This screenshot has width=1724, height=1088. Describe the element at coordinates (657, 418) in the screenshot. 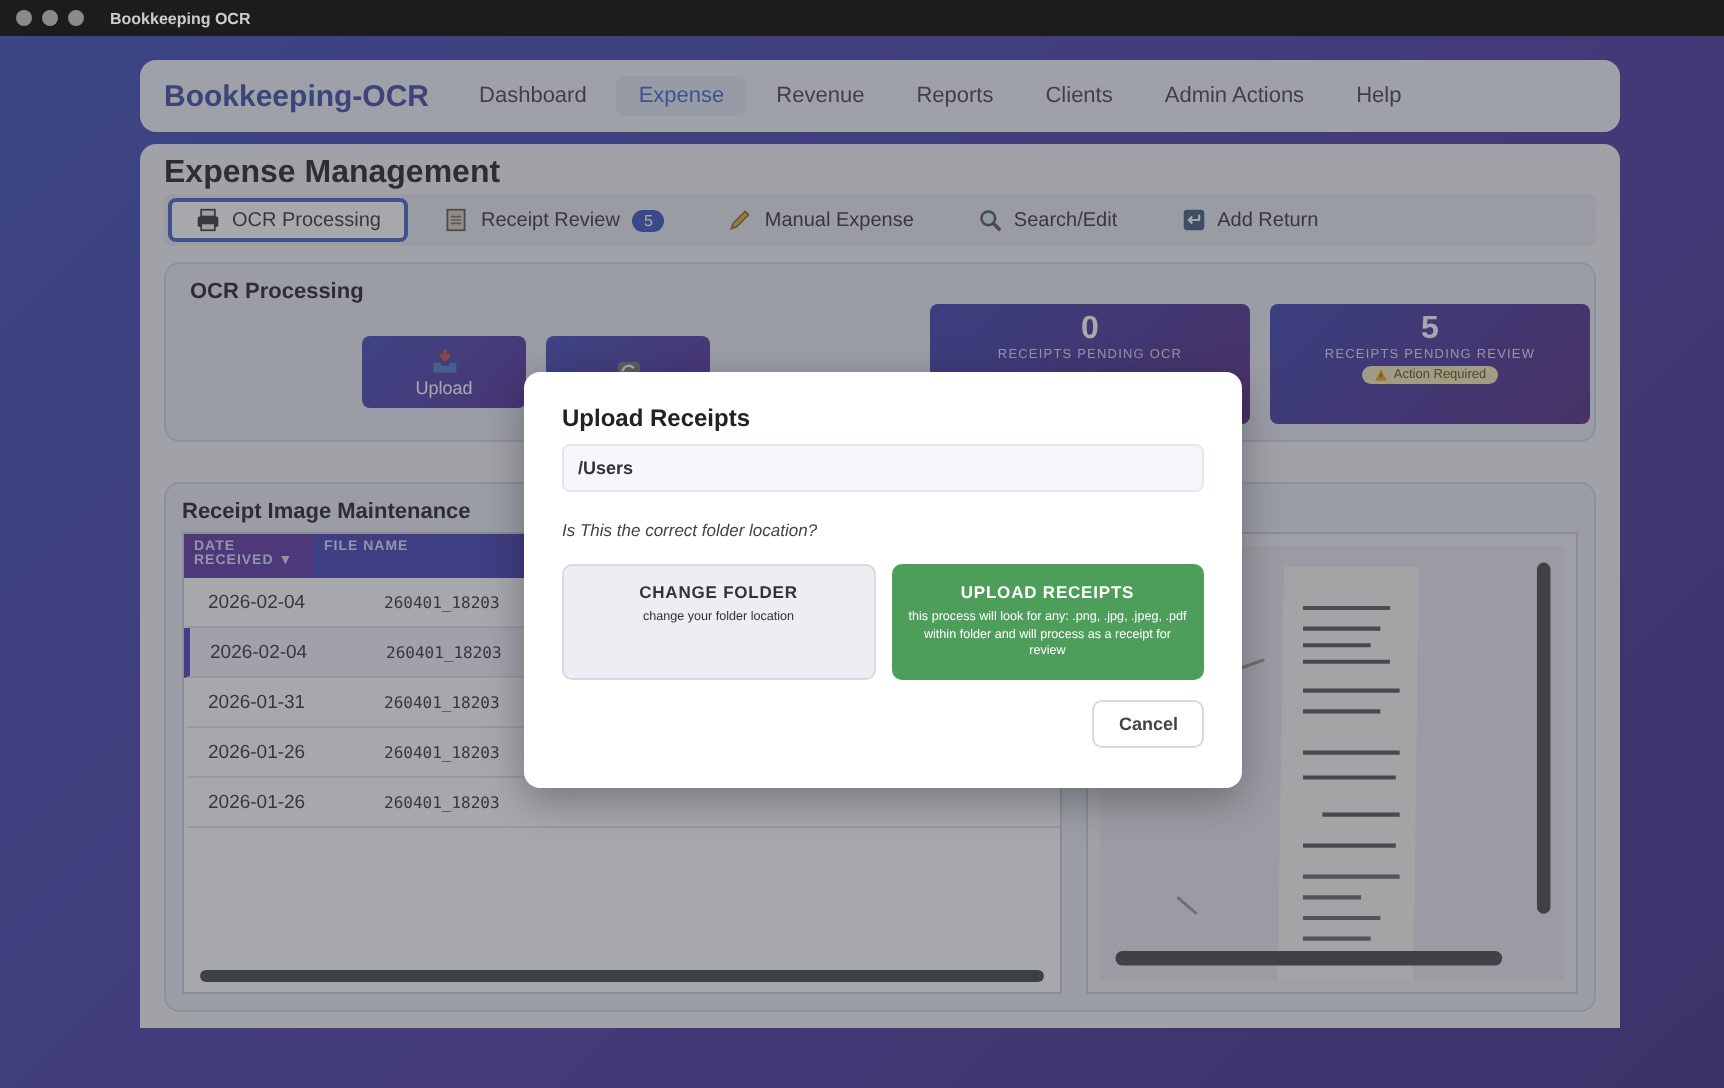

I see `dialog-title: Upload Receipts` at that location.